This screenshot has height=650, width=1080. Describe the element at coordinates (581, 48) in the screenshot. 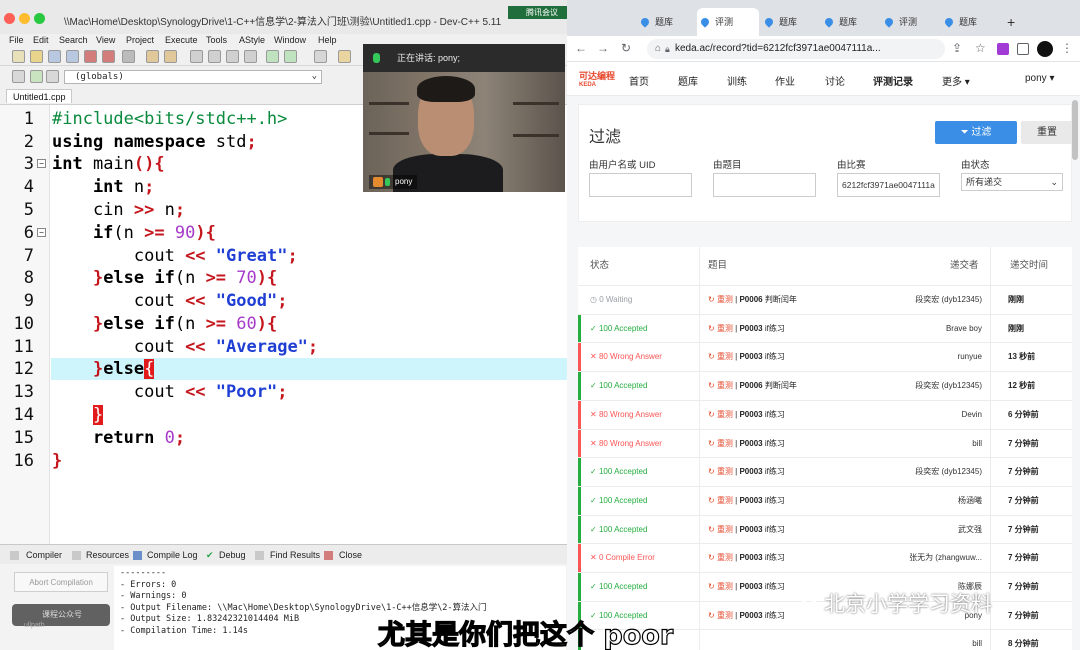

I see `back-icon: ←` at that location.